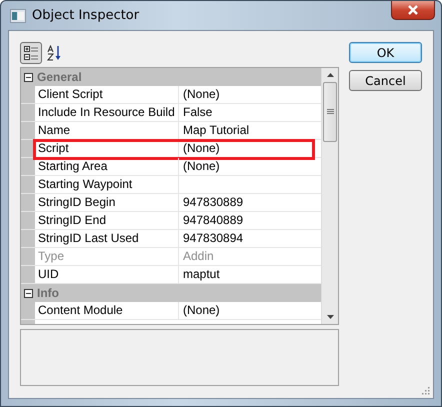  I want to click on property-value: False, so click(197, 112).